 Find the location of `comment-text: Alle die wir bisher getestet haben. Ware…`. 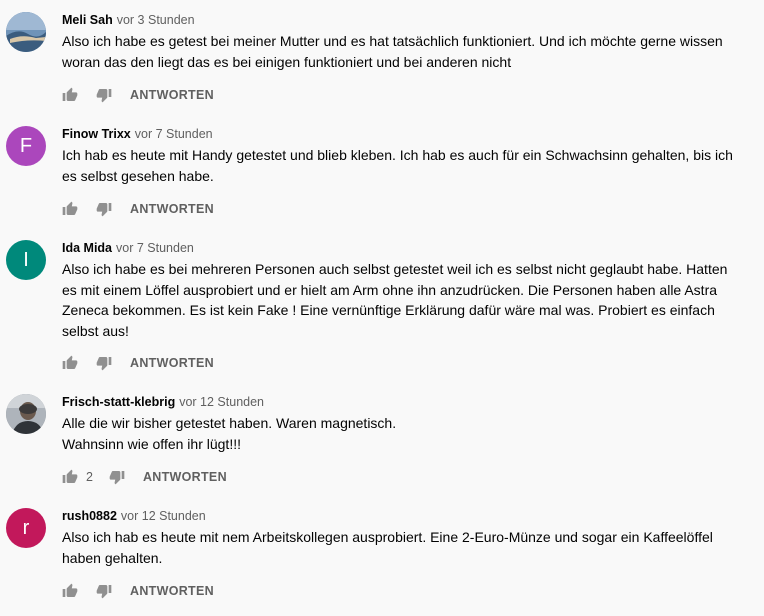

comment-text: Alle die wir bisher getestet haben. Ware… is located at coordinates (409, 433).